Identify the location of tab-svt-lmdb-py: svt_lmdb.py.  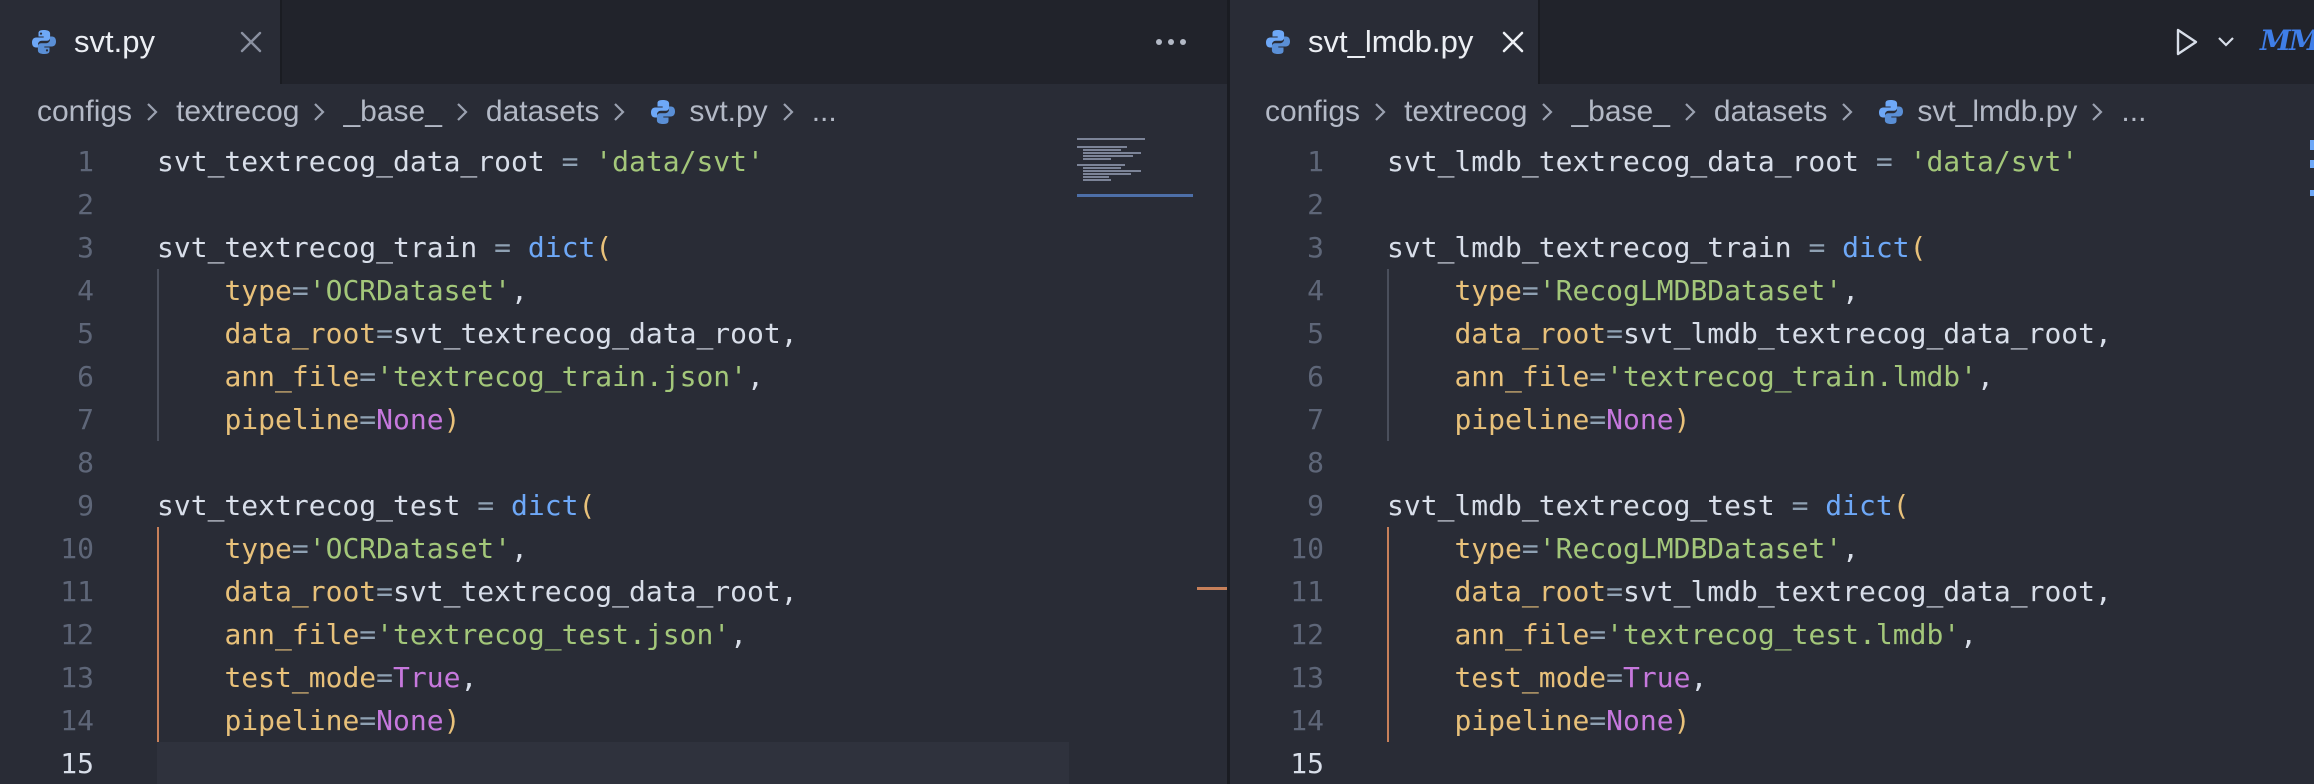
(1385, 42).